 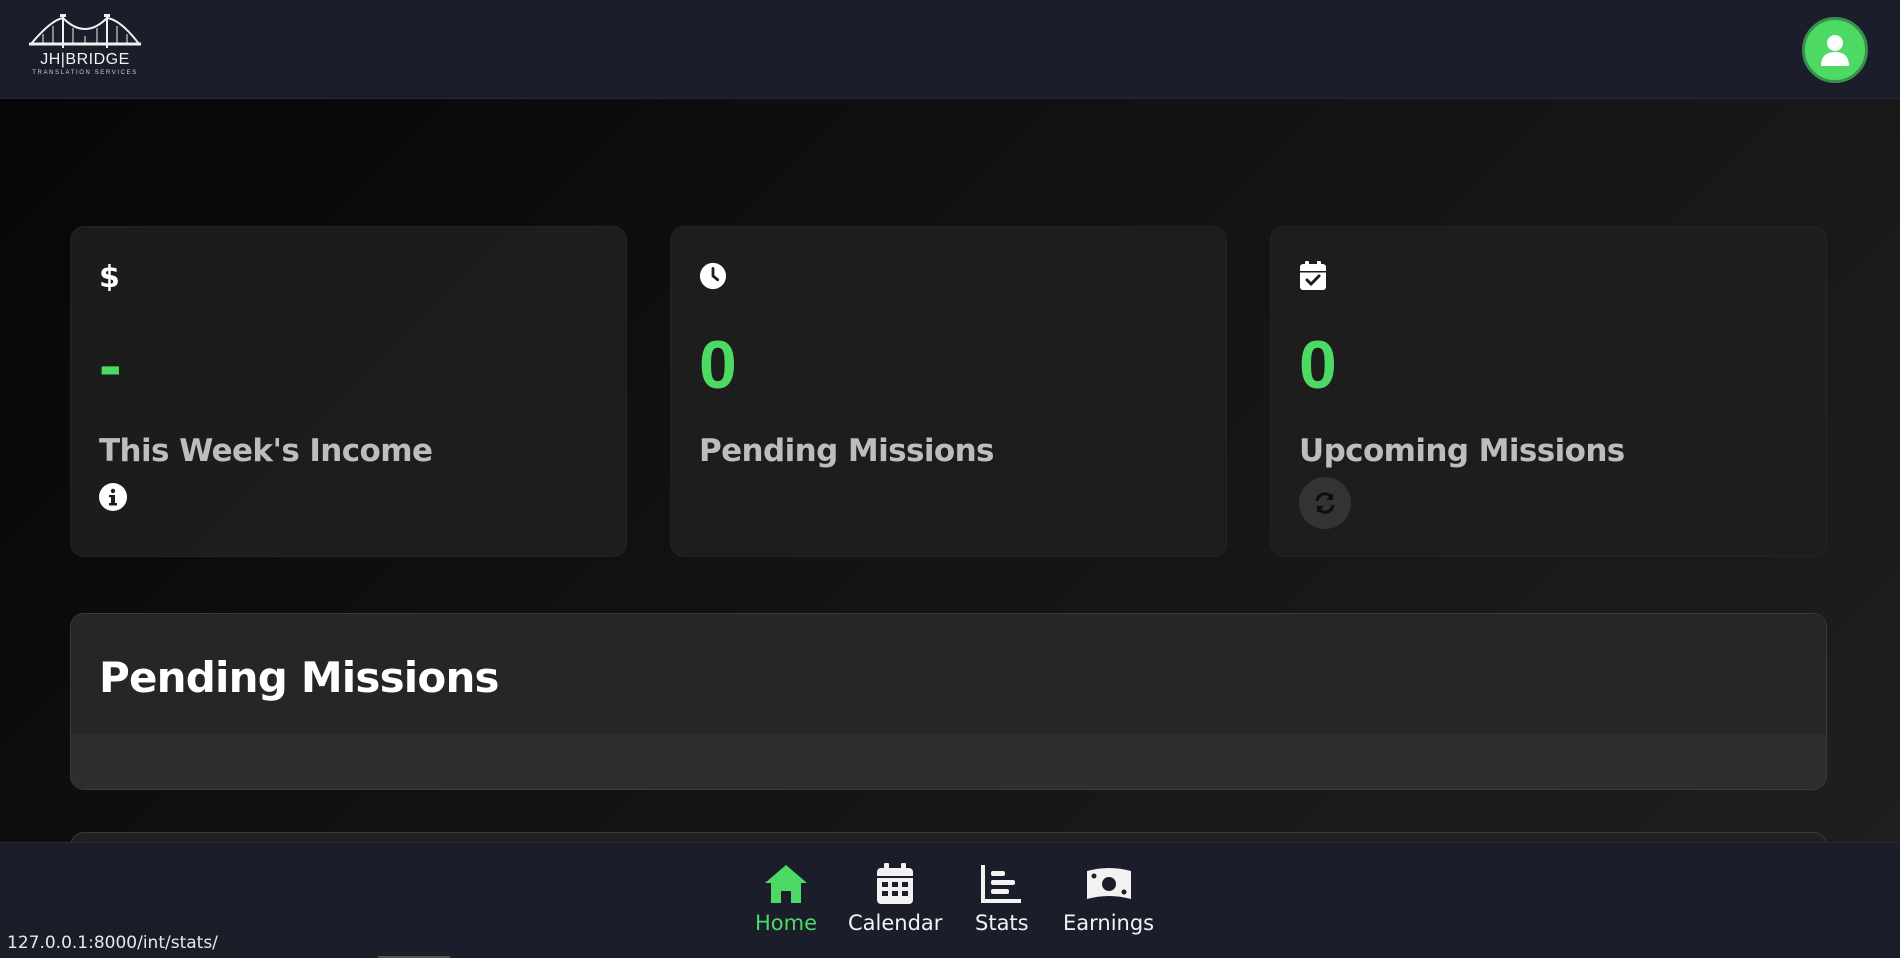 What do you see at coordinates (1313, 275) in the screenshot?
I see `calendar-check-icon` at bounding box center [1313, 275].